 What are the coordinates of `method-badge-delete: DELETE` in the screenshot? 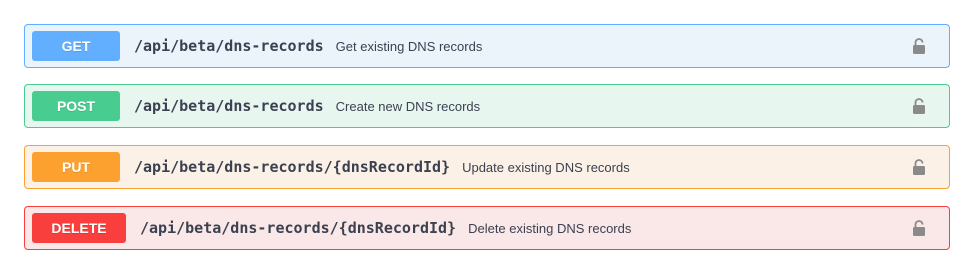 It's located at (79, 228).